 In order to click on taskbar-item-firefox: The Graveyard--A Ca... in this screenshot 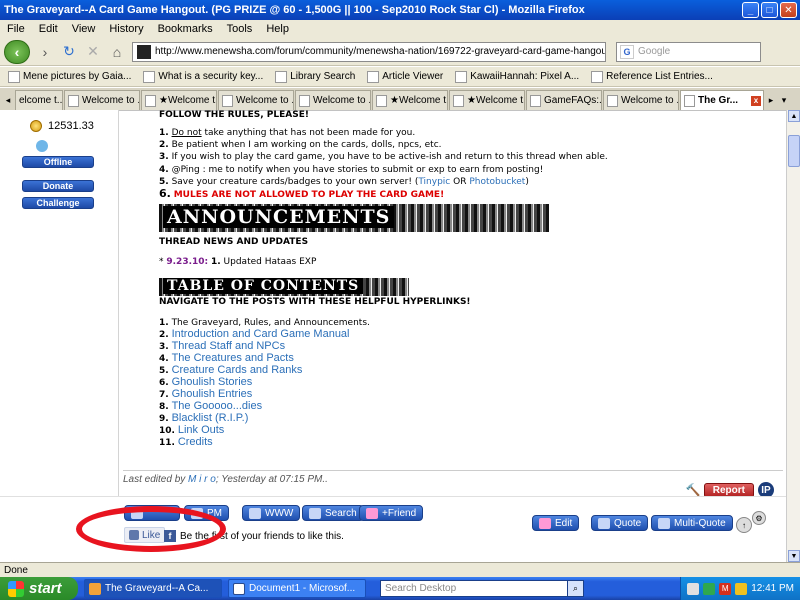, I will do `click(153, 588)`.